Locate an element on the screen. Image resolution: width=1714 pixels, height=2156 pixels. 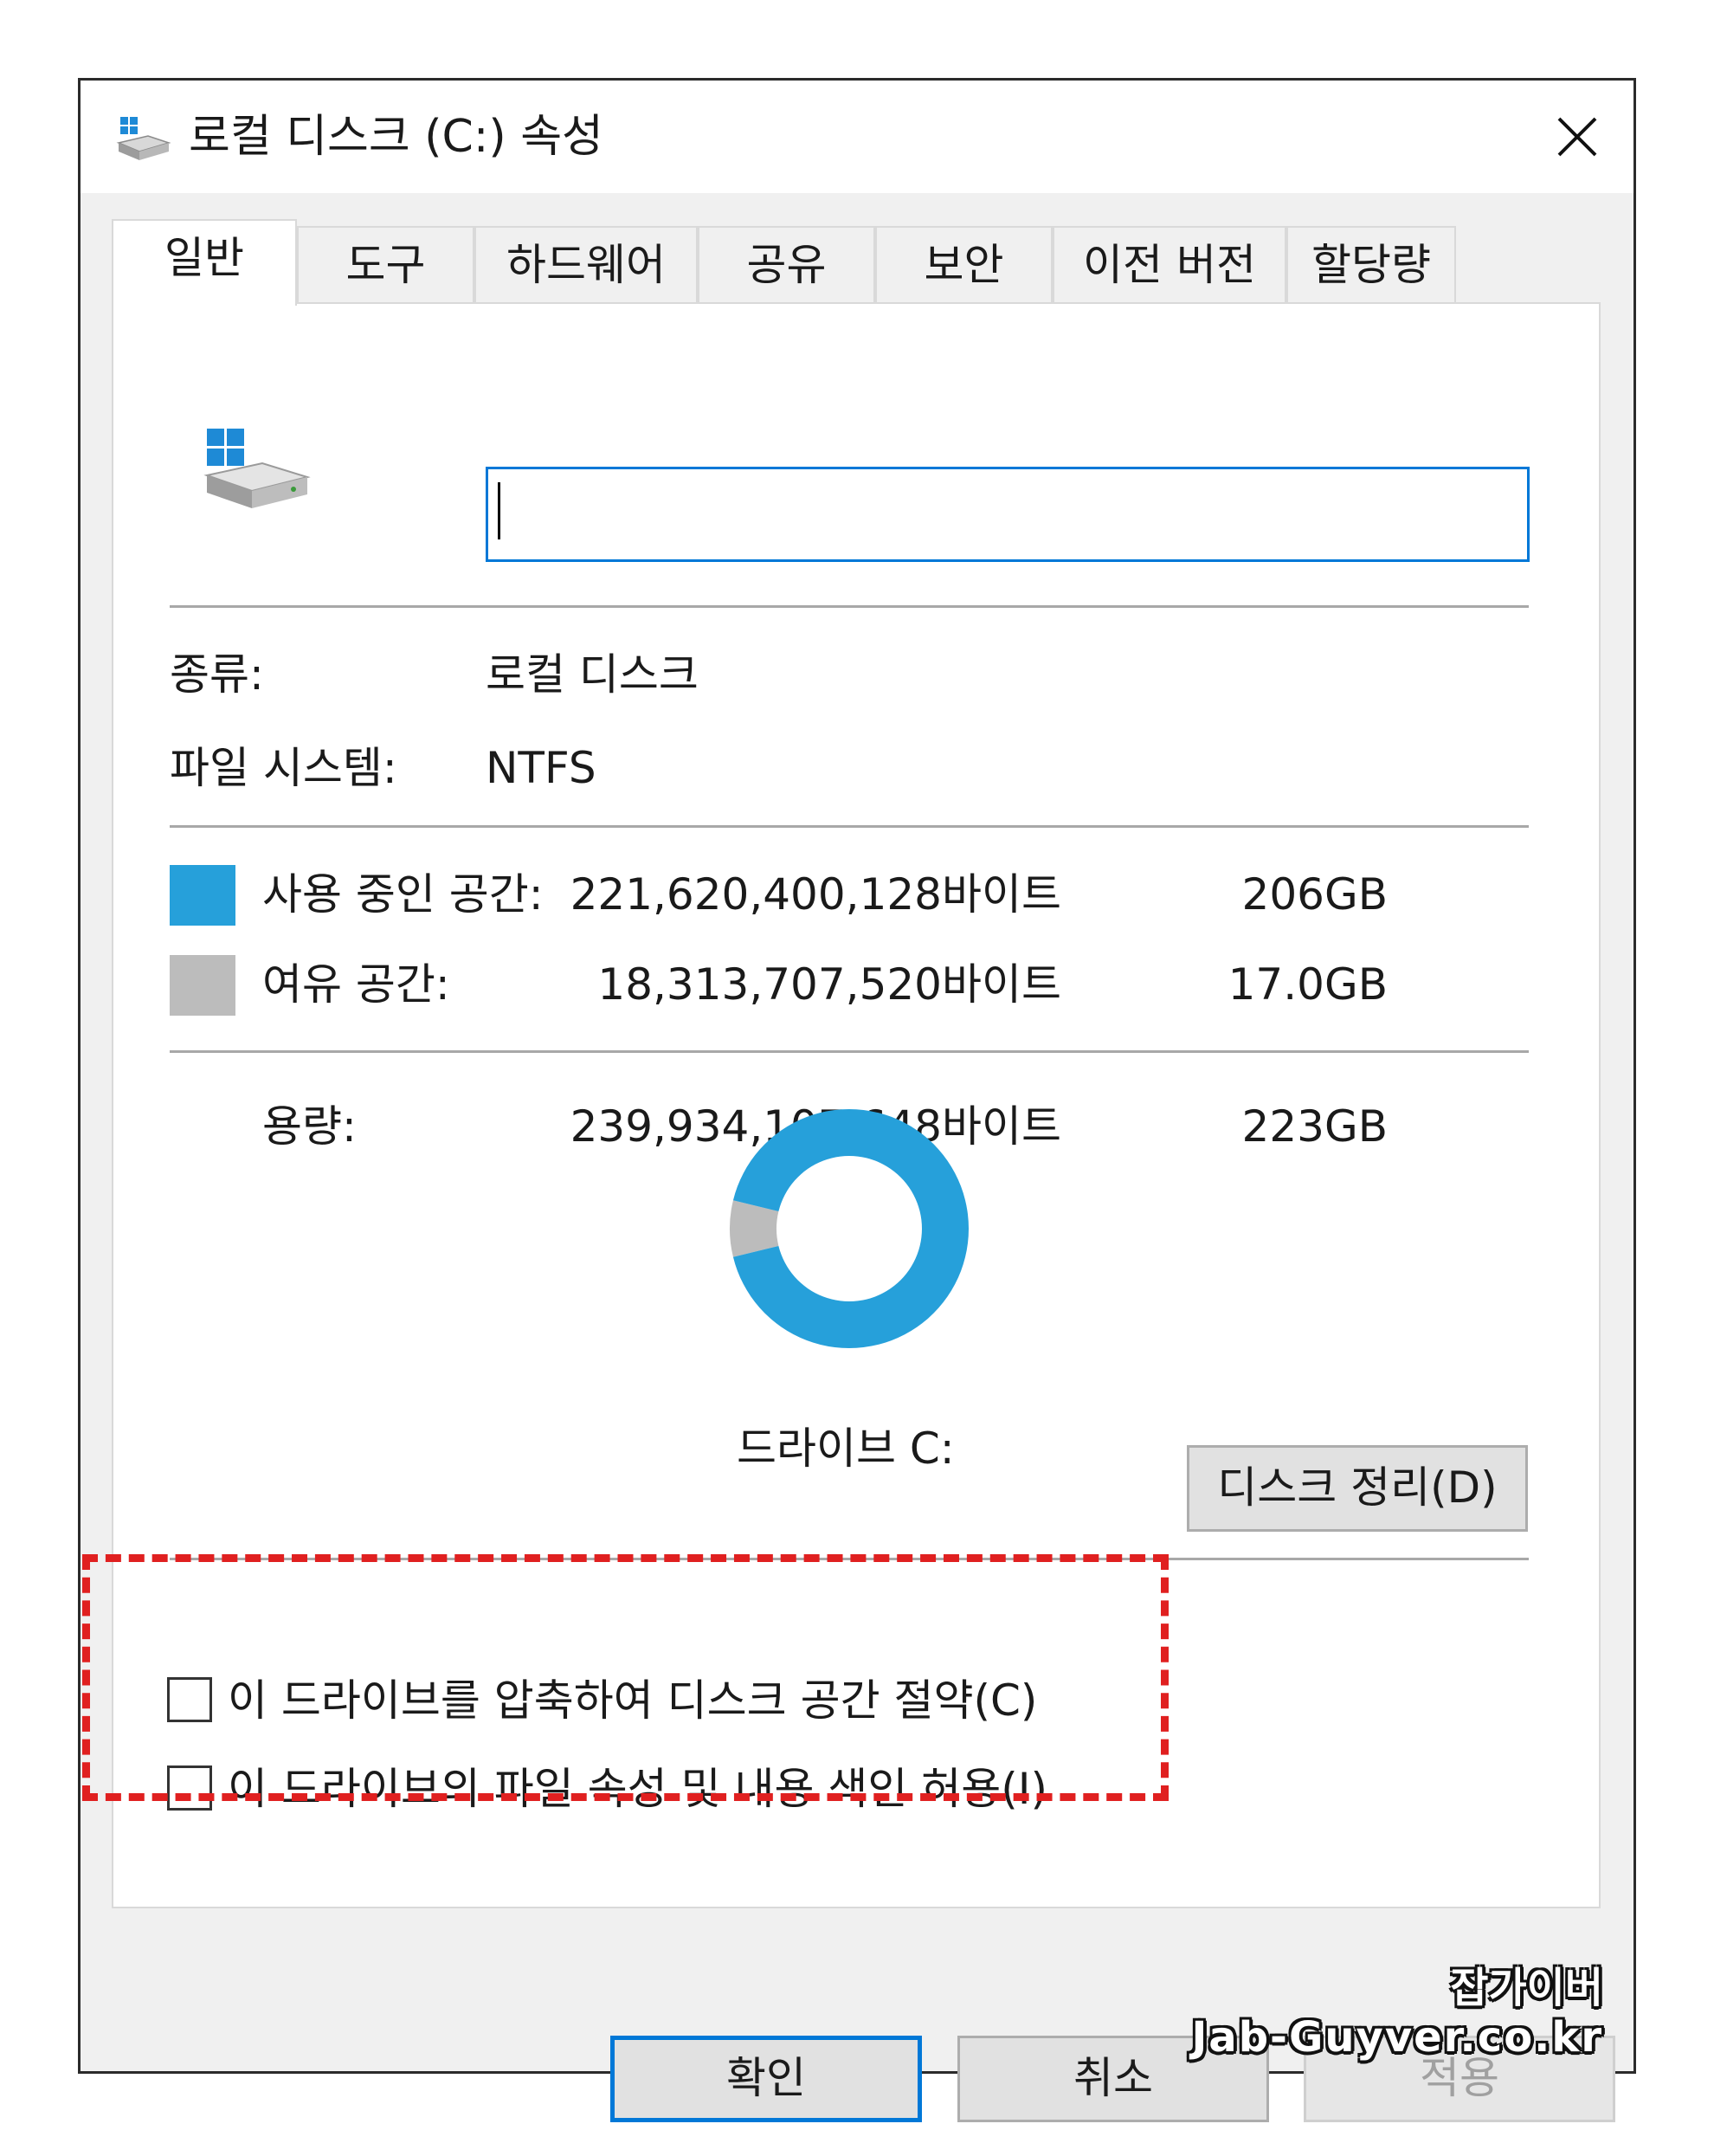
used-space-swatch is located at coordinates (203, 895).